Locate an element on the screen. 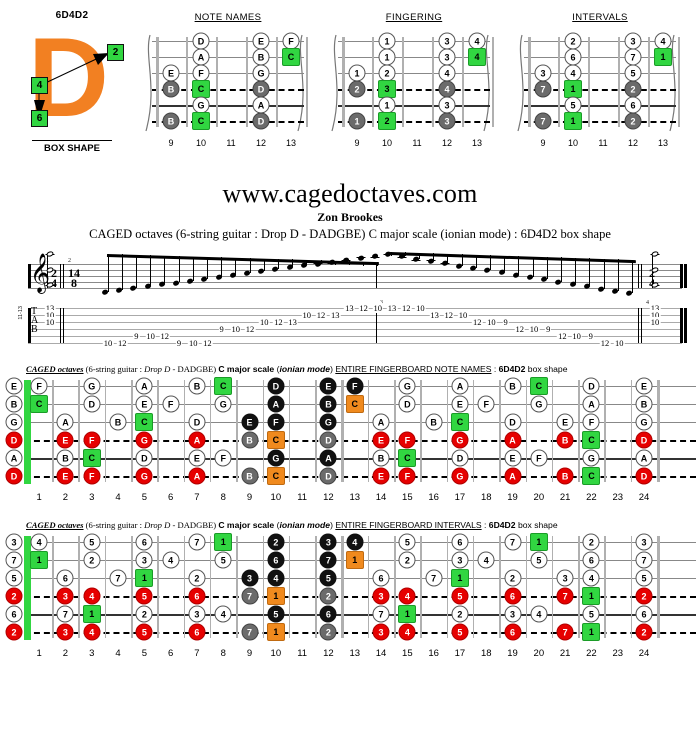  mini-note-B: B is located at coordinates (171, 121).